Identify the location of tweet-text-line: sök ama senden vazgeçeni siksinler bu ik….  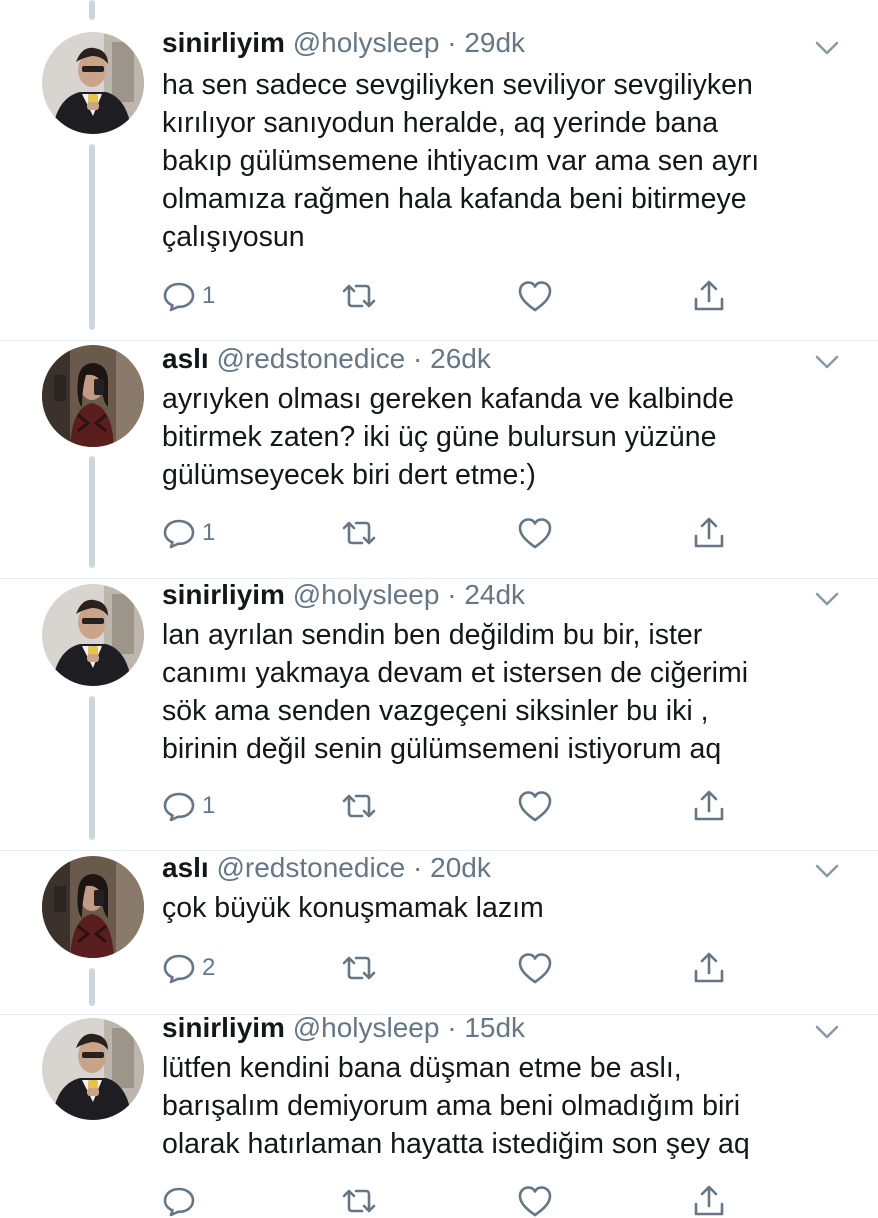
(435, 711).